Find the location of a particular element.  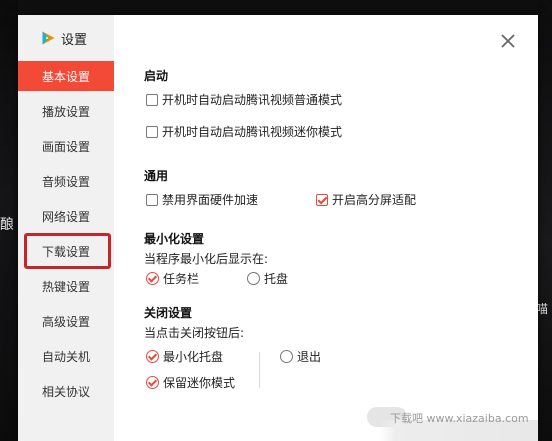

sidebar-item-label: 网络设置 is located at coordinates (65, 216).